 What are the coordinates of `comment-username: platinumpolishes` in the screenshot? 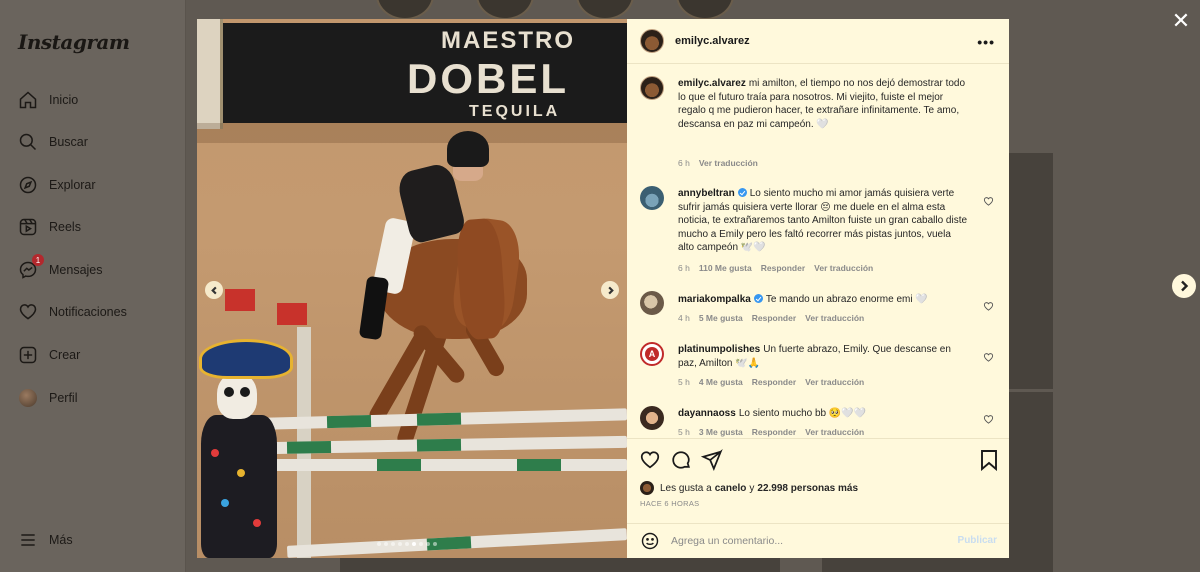 It's located at (719, 349).